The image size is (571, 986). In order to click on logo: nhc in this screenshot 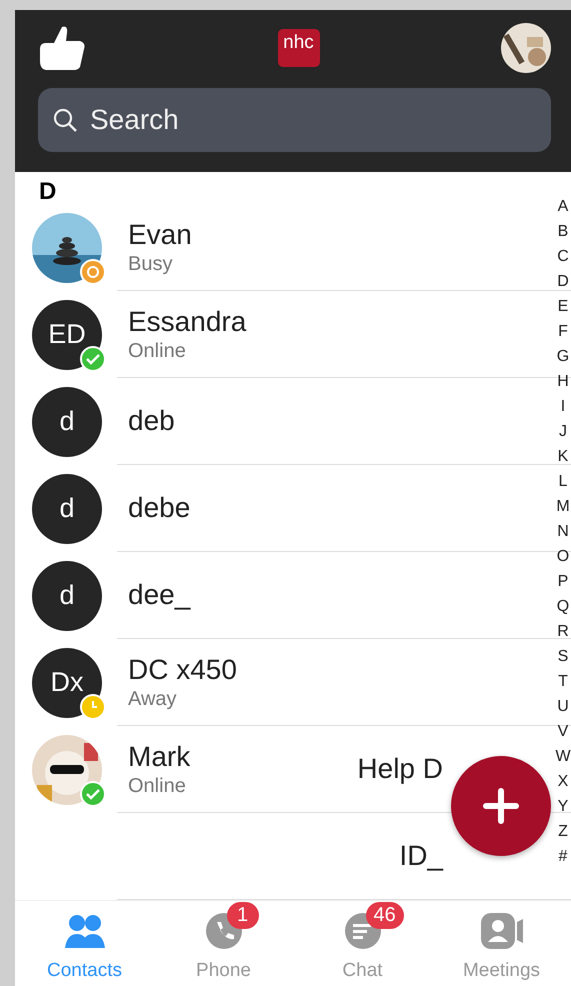, I will do `click(299, 48)`.